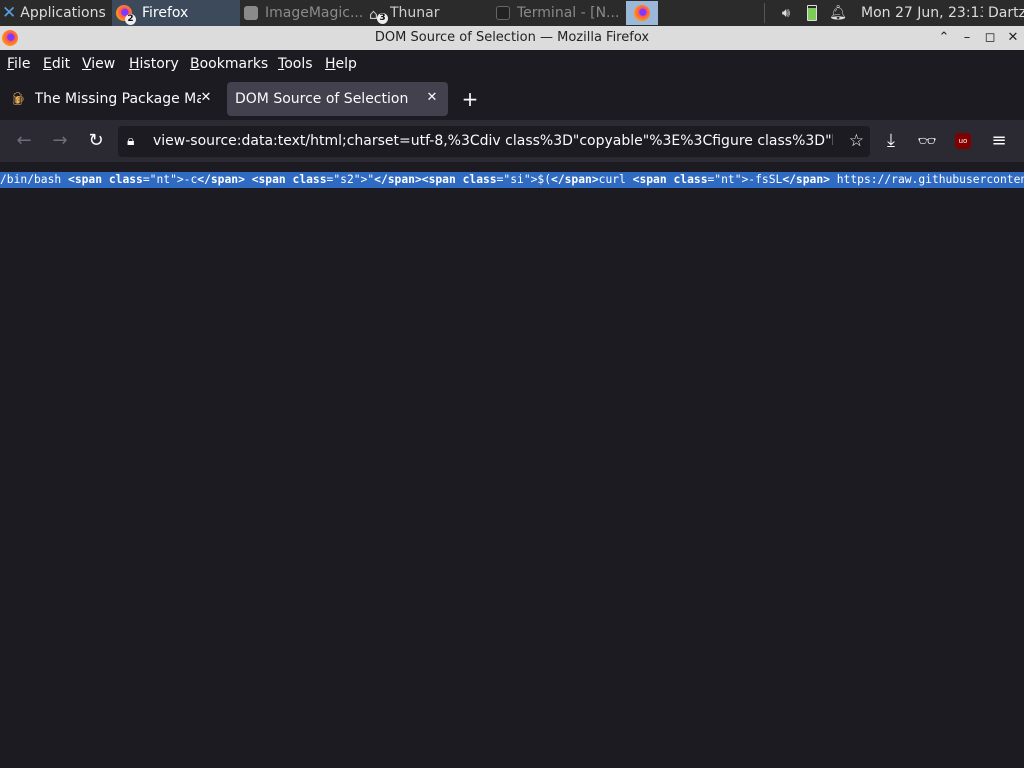 Image resolution: width=1024 pixels, height=768 pixels. What do you see at coordinates (170, 179) in the screenshot?
I see `source-text-token: ="nt">-c` at bounding box center [170, 179].